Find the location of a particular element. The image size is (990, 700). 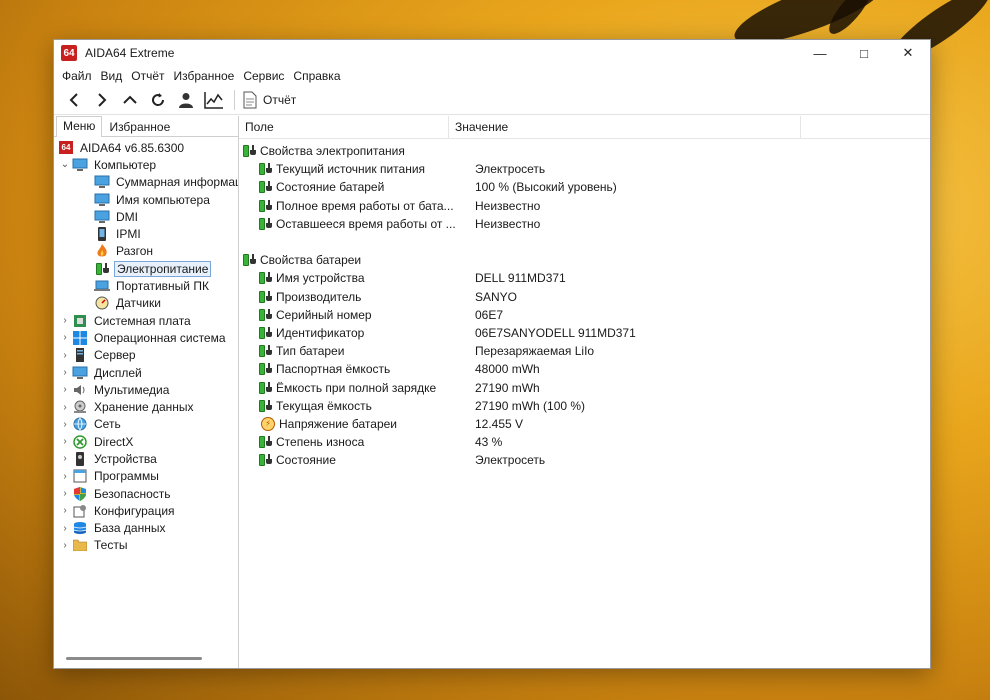

tree-item-label: Суммарная информация is located at coordinates (177, 182).